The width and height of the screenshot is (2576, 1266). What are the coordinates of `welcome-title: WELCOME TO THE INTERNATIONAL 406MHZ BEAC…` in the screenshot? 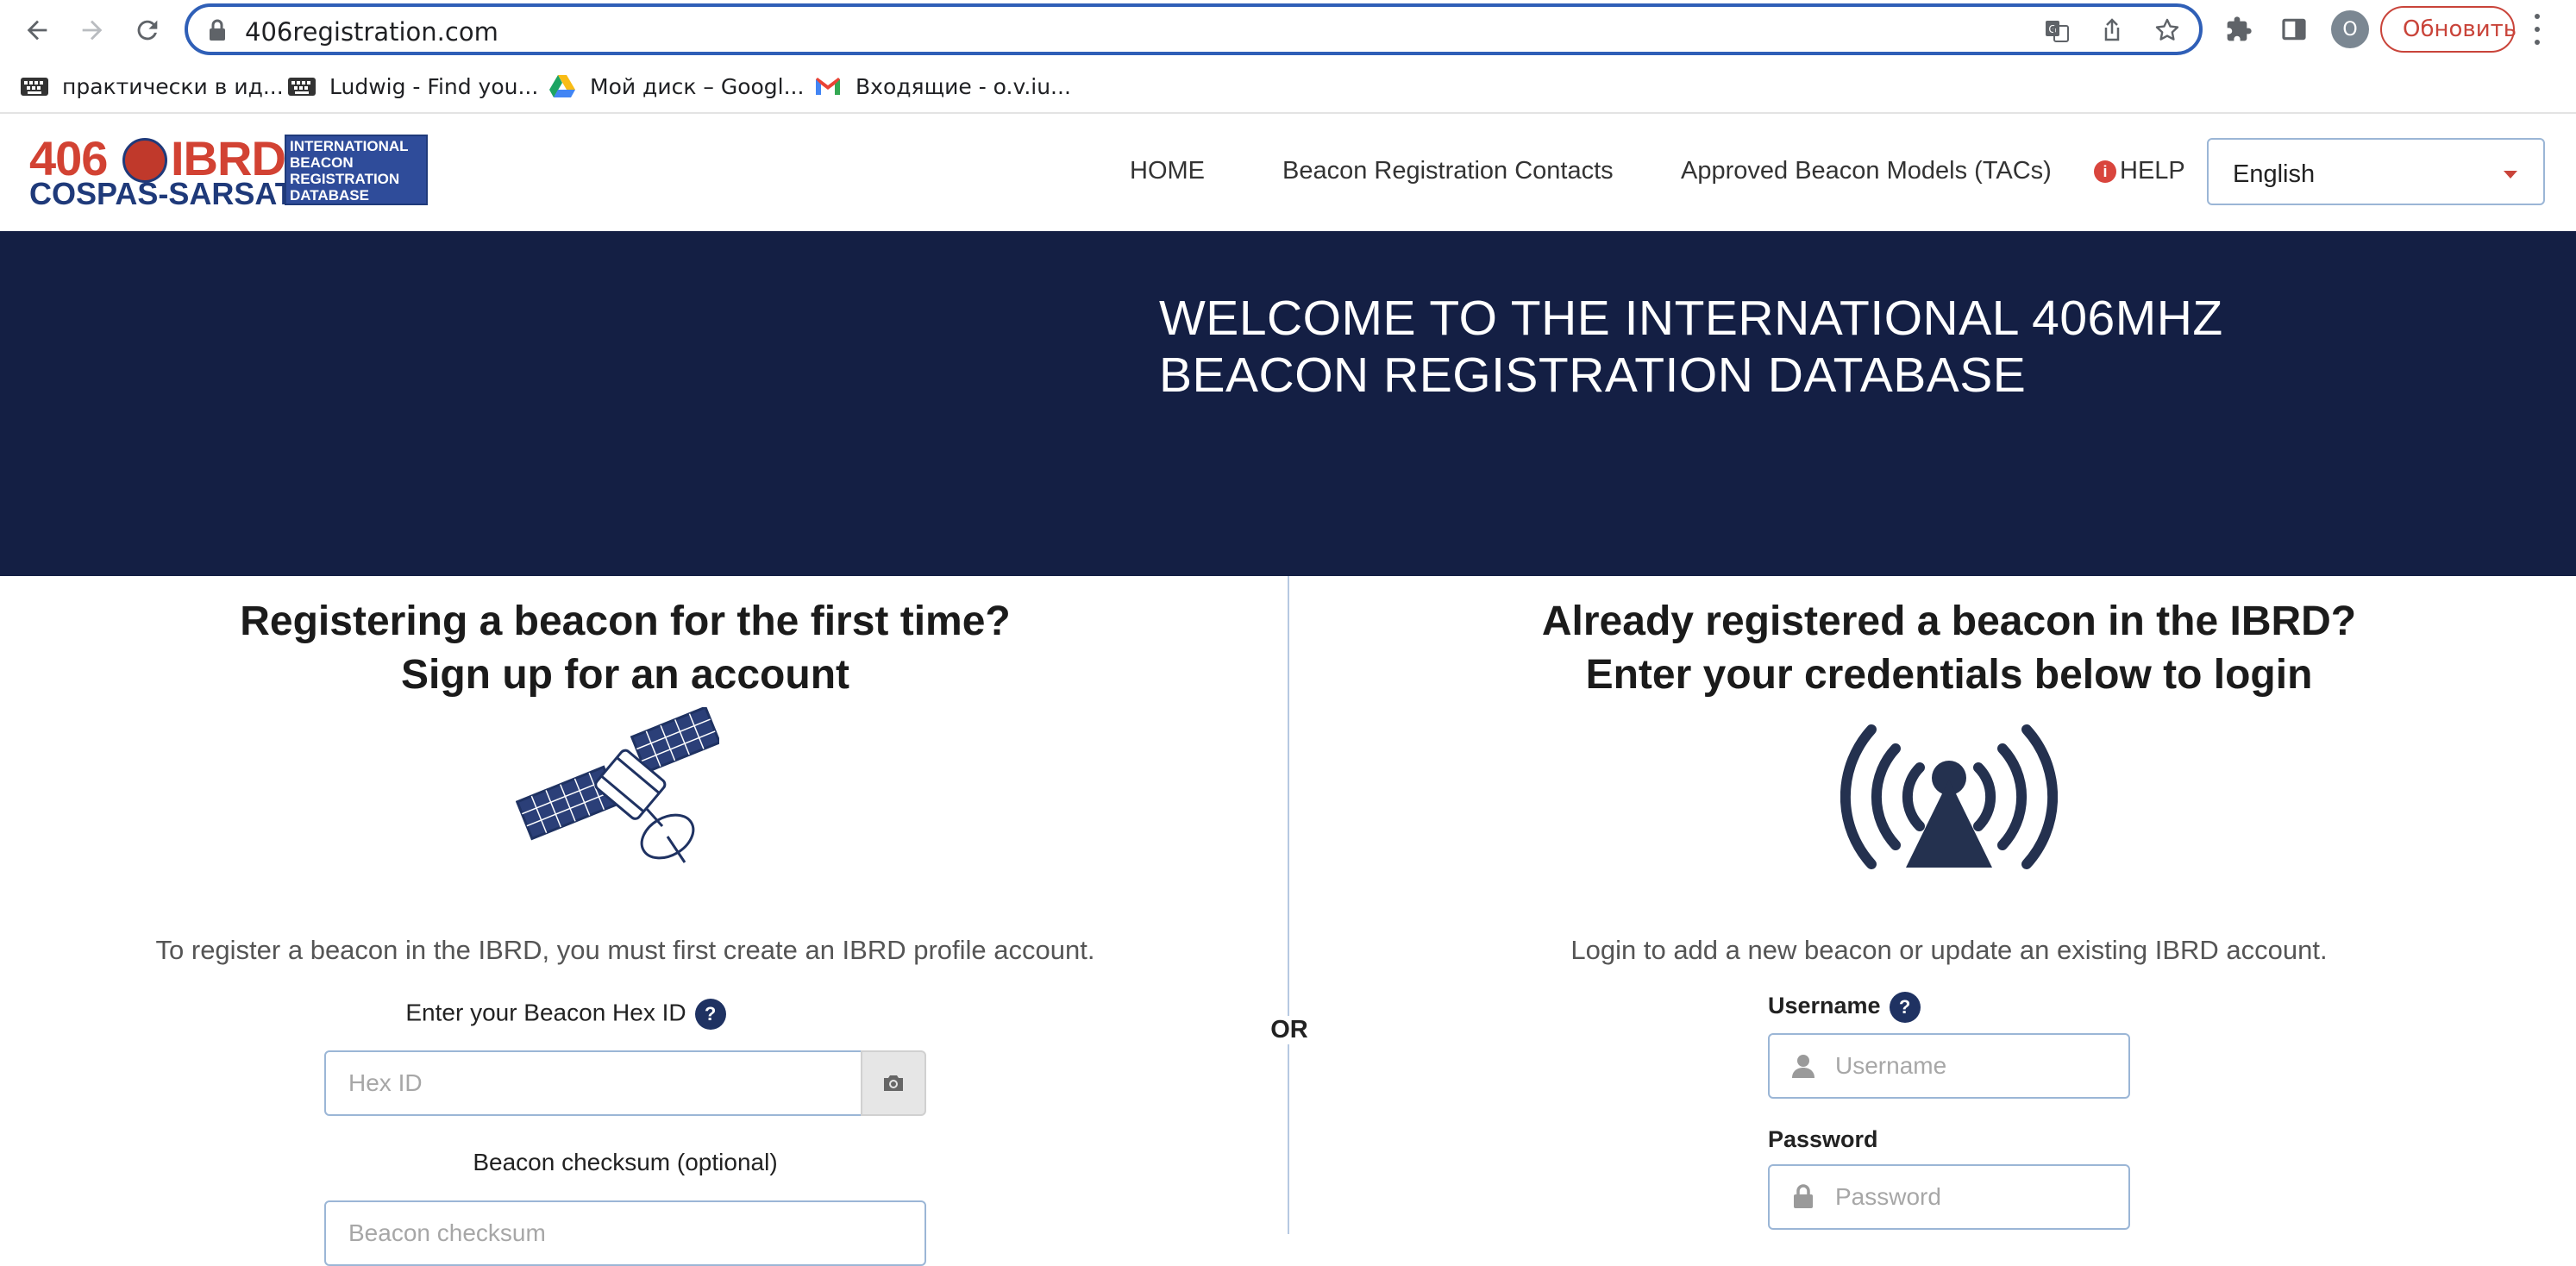 It's located at (1691, 347).